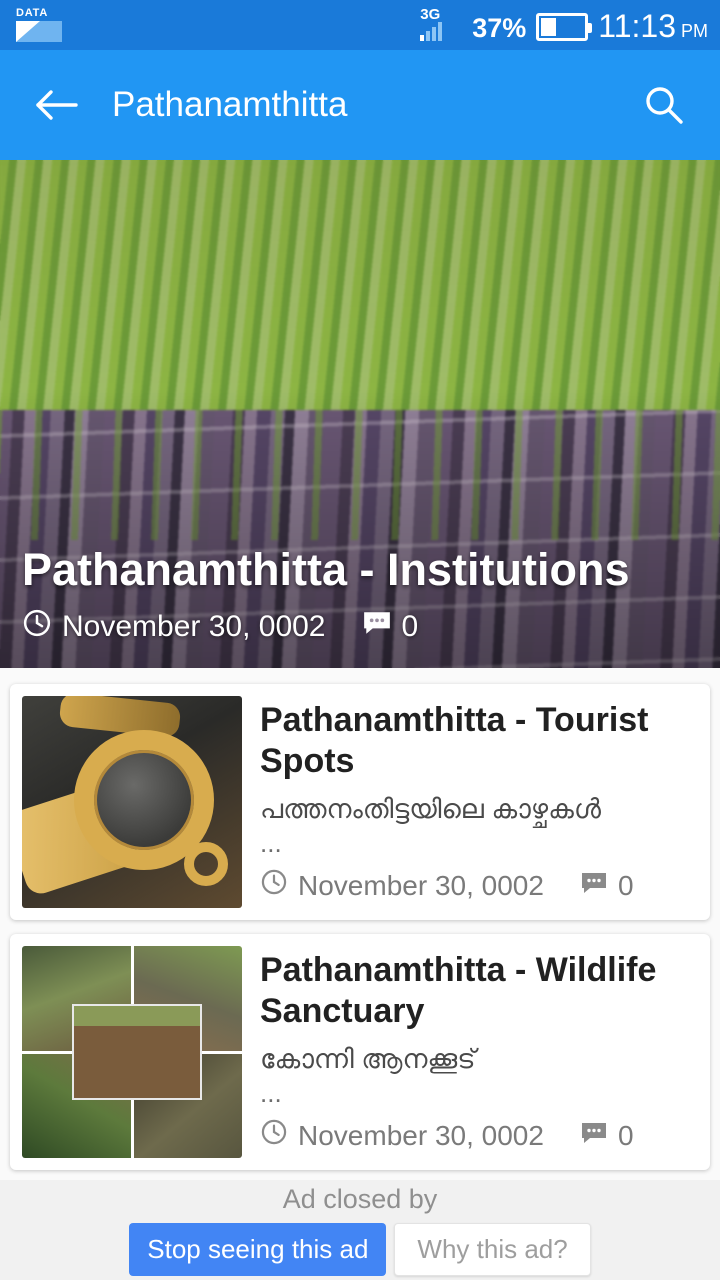 The width and height of the screenshot is (720, 1280). I want to click on search-icon, so click(664, 105).